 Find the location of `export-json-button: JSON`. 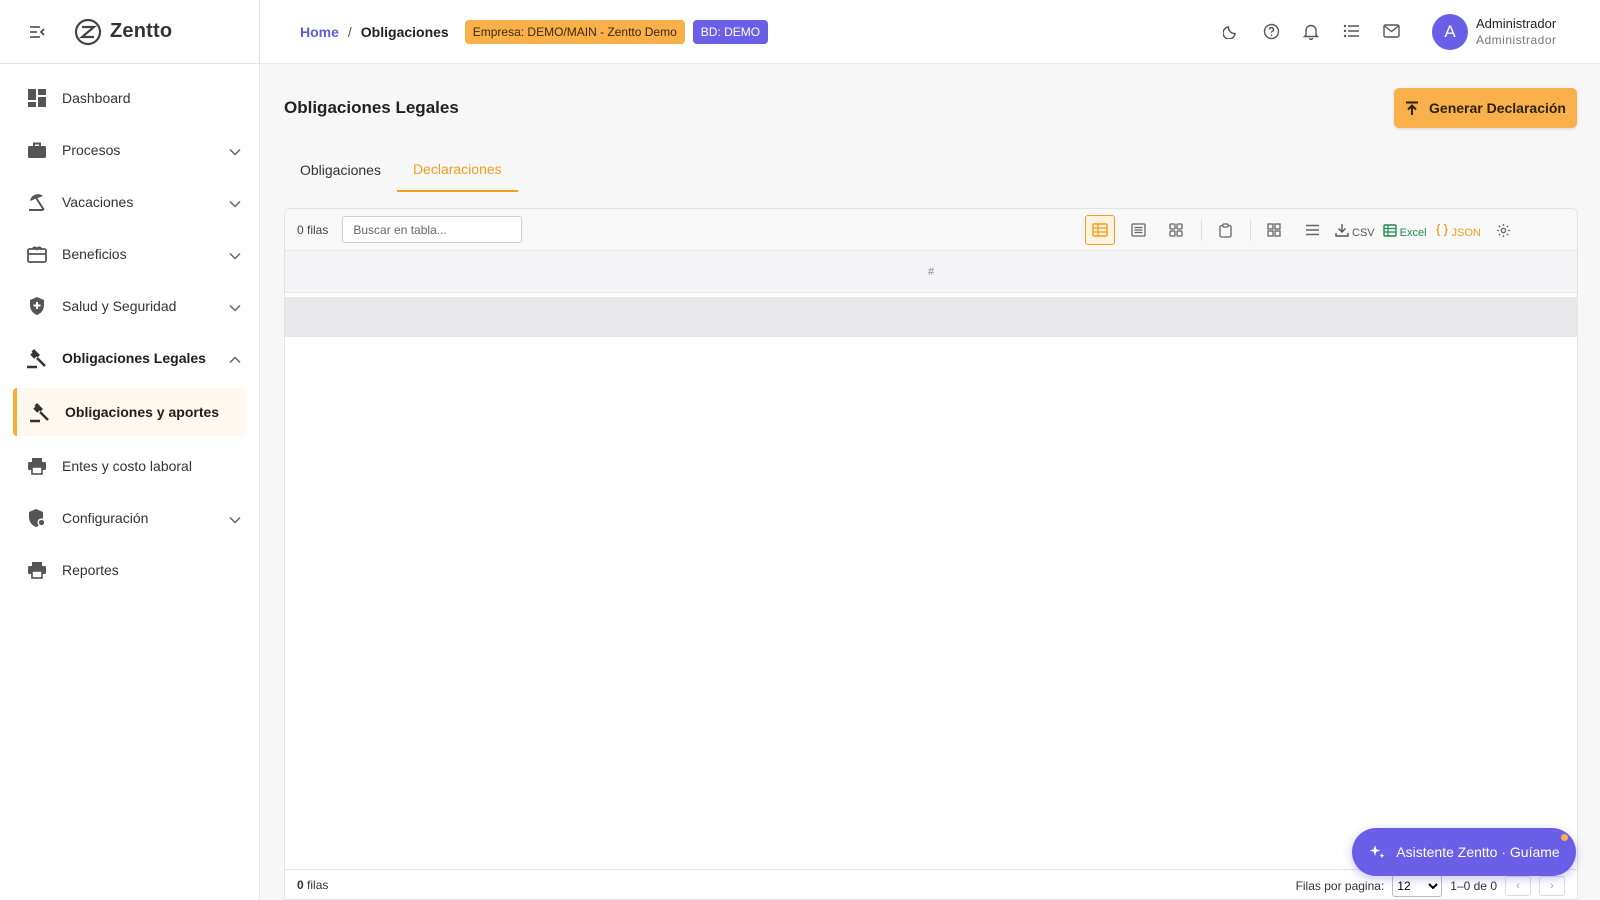

export-json-button: JSON is located at coordinates (1458, 230).